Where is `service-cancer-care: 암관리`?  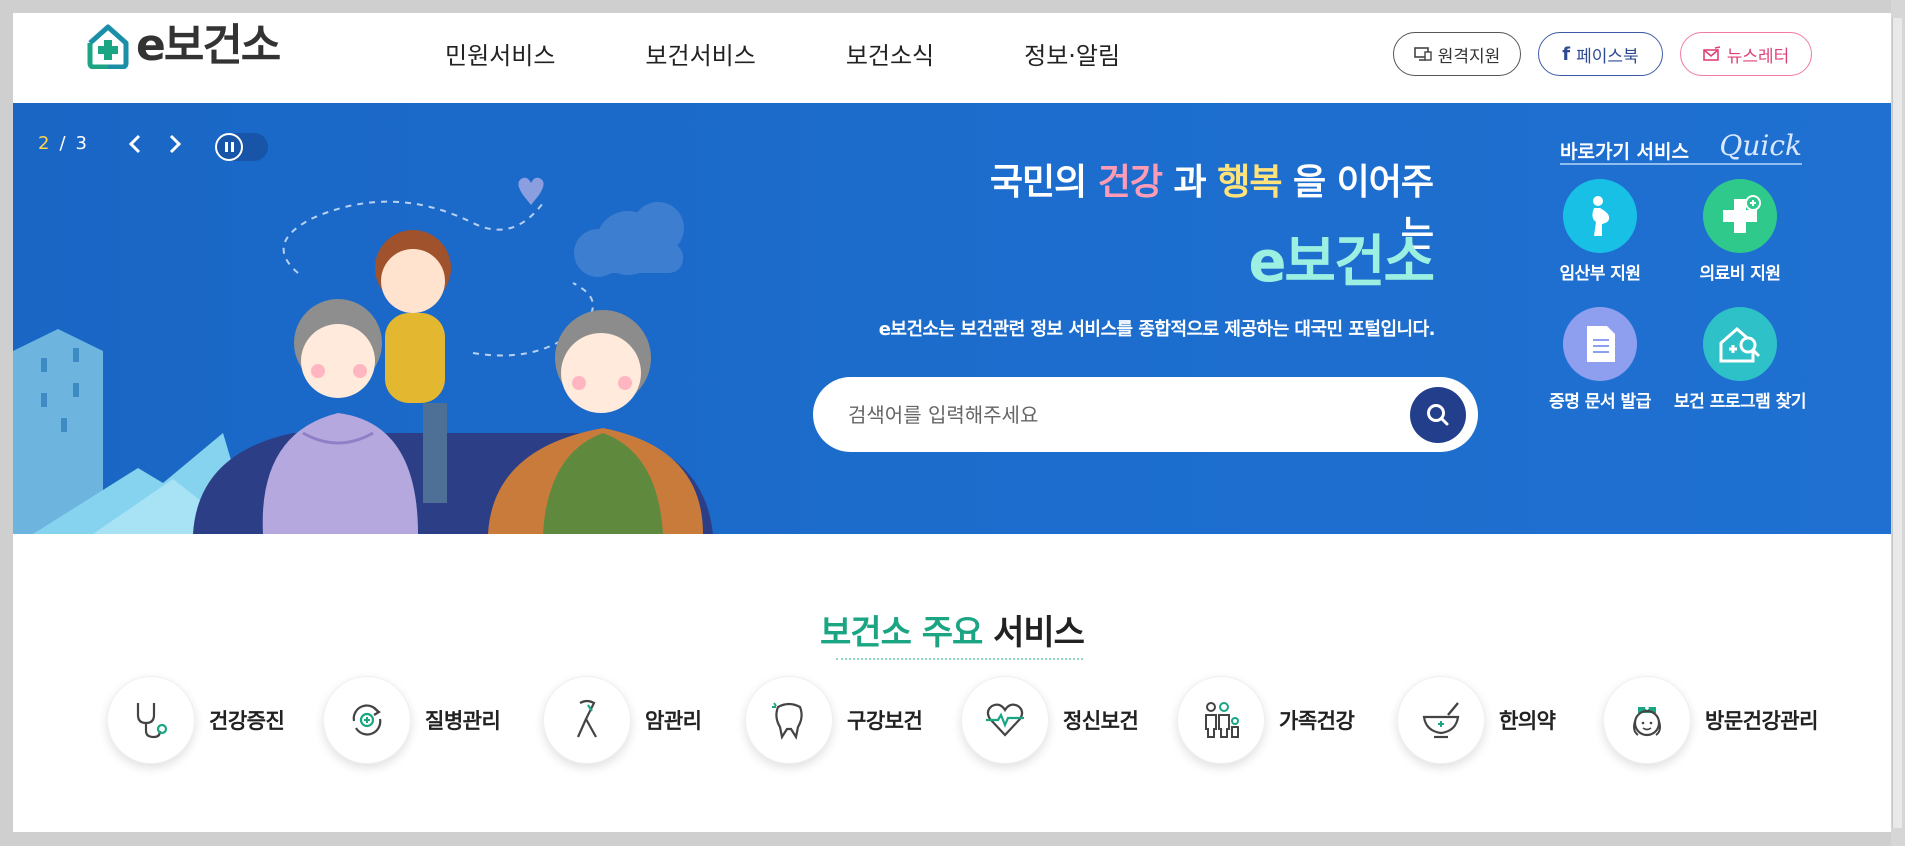
service-cancer-care: 암관리 is located at coordinates (622, 720).